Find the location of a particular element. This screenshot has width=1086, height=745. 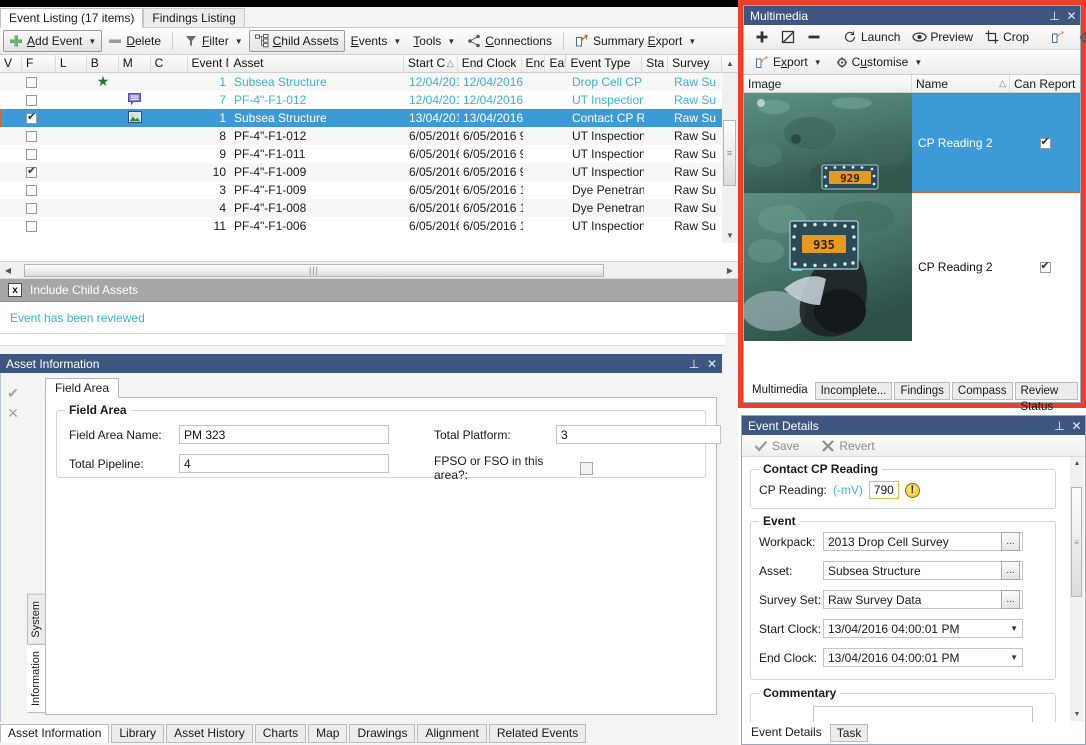

save-button: Save is located at coordinates (776, 446).